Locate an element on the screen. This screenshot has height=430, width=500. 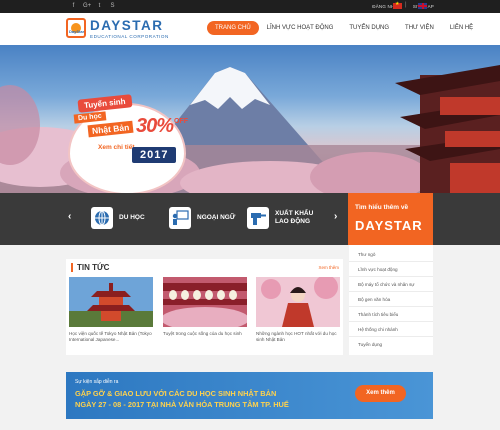
side-menu-item: Bộ máy tổ chức và nhân sự is located at coordinates (391, 284).